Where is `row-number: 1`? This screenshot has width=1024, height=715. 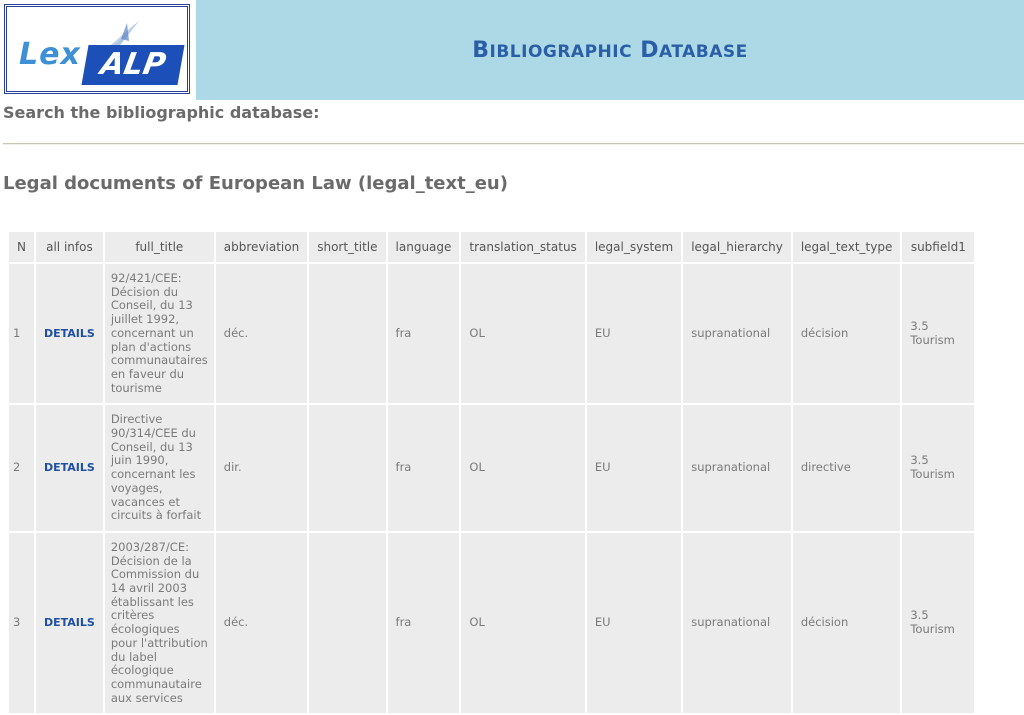
row-number: 1 is located at coordinates (21, 334).